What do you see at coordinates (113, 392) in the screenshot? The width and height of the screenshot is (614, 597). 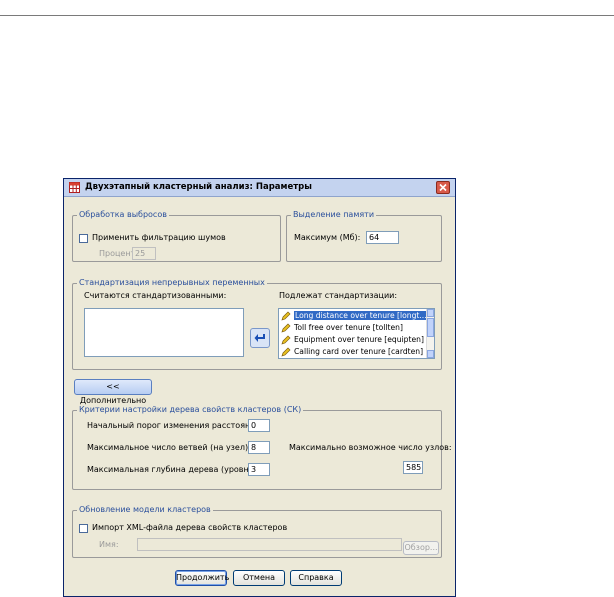 I see `advanced-button: << Дополнительно` at bounding box center [113, 392].